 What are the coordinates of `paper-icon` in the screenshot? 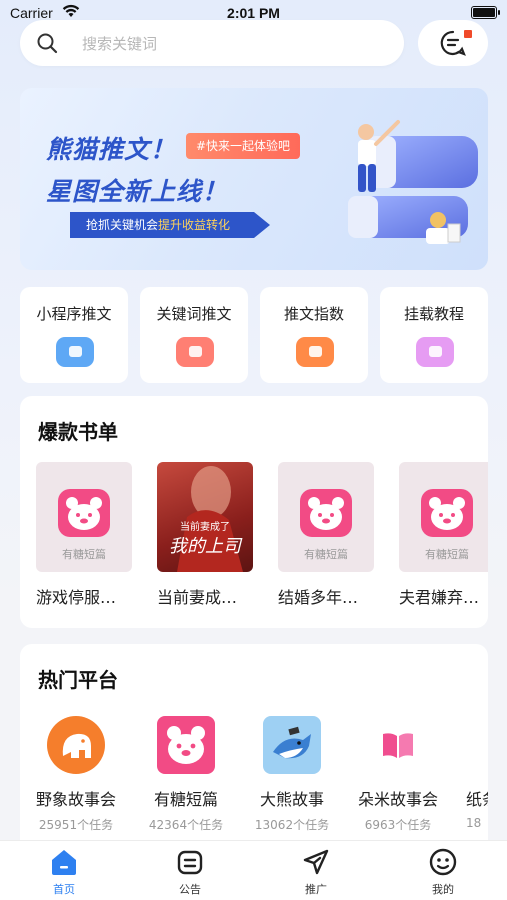 It's located at (471, 745).